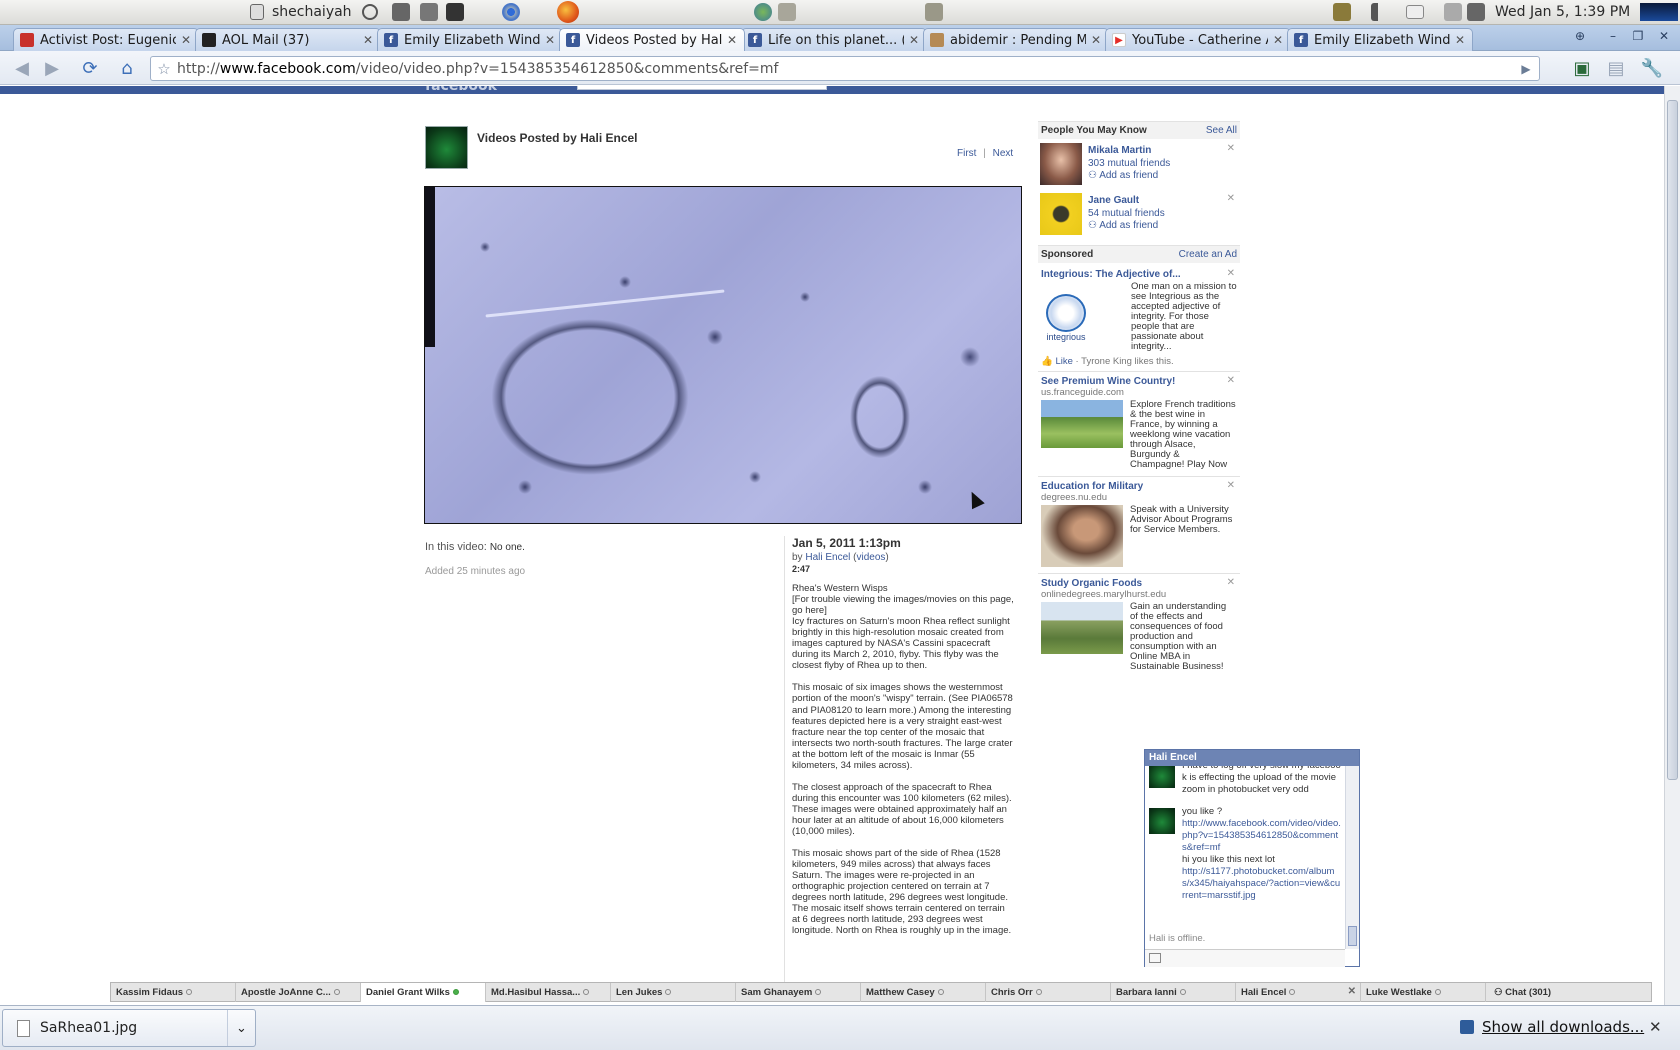 The image size is (1680, 1050). What do you see at coordinates (1526, 69) in the screenshot?
I see `go-arrow-icon: ▶` at bounding box center [1526, 69].